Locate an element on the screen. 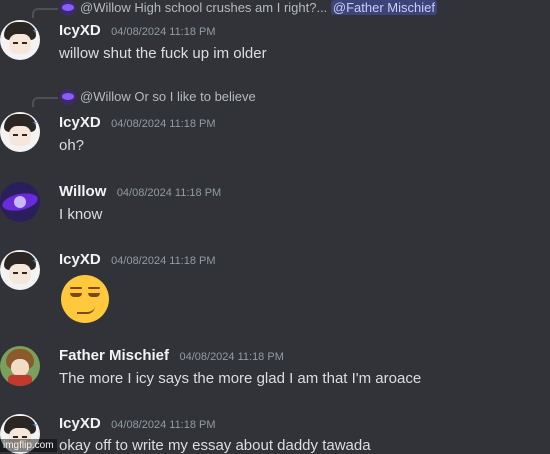 The width and height of the screenshot is (550, 454). message-header: Father Mischief 04/08/2024 11:18 PM is located at coordinates (171, 356).